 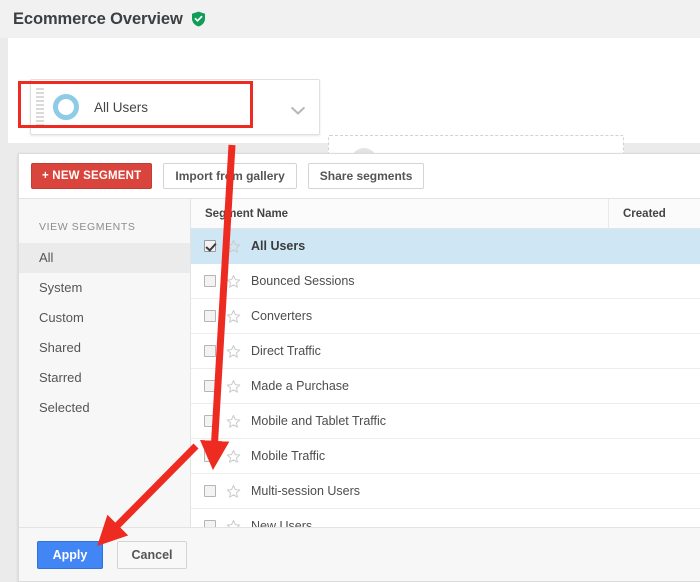 What do you see at coordinates (366, 176) in the screenshot?
I see `share-segments-button: Share segments` at bounding box center [366, 176].